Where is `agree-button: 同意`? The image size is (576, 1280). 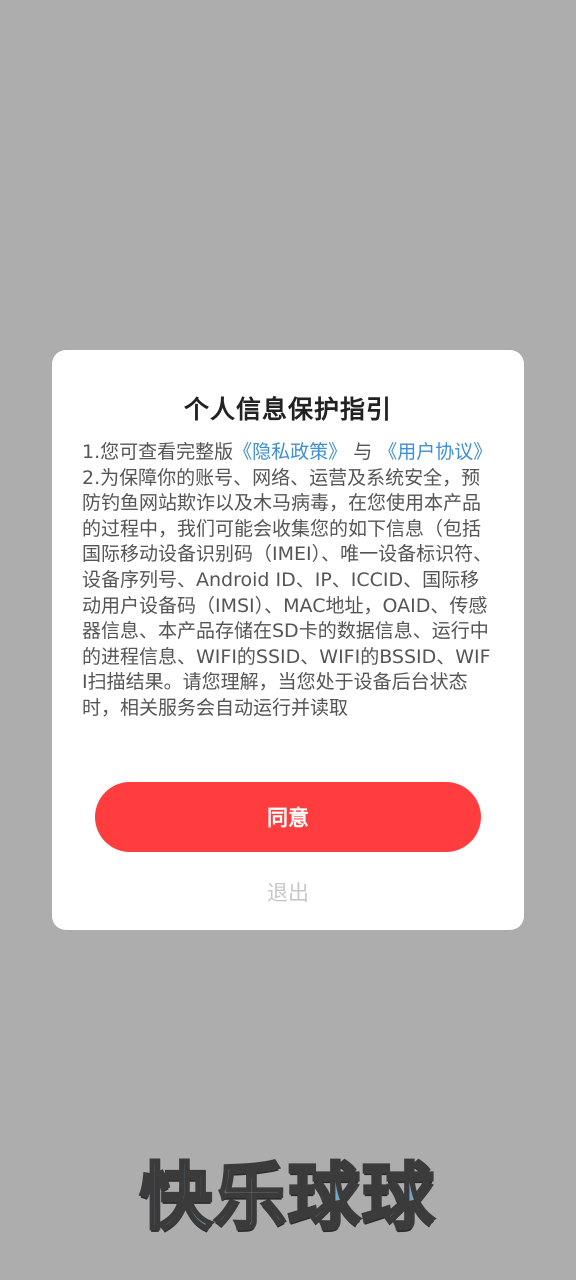
agree-button: 同意 is located at coordinates (288, 817).